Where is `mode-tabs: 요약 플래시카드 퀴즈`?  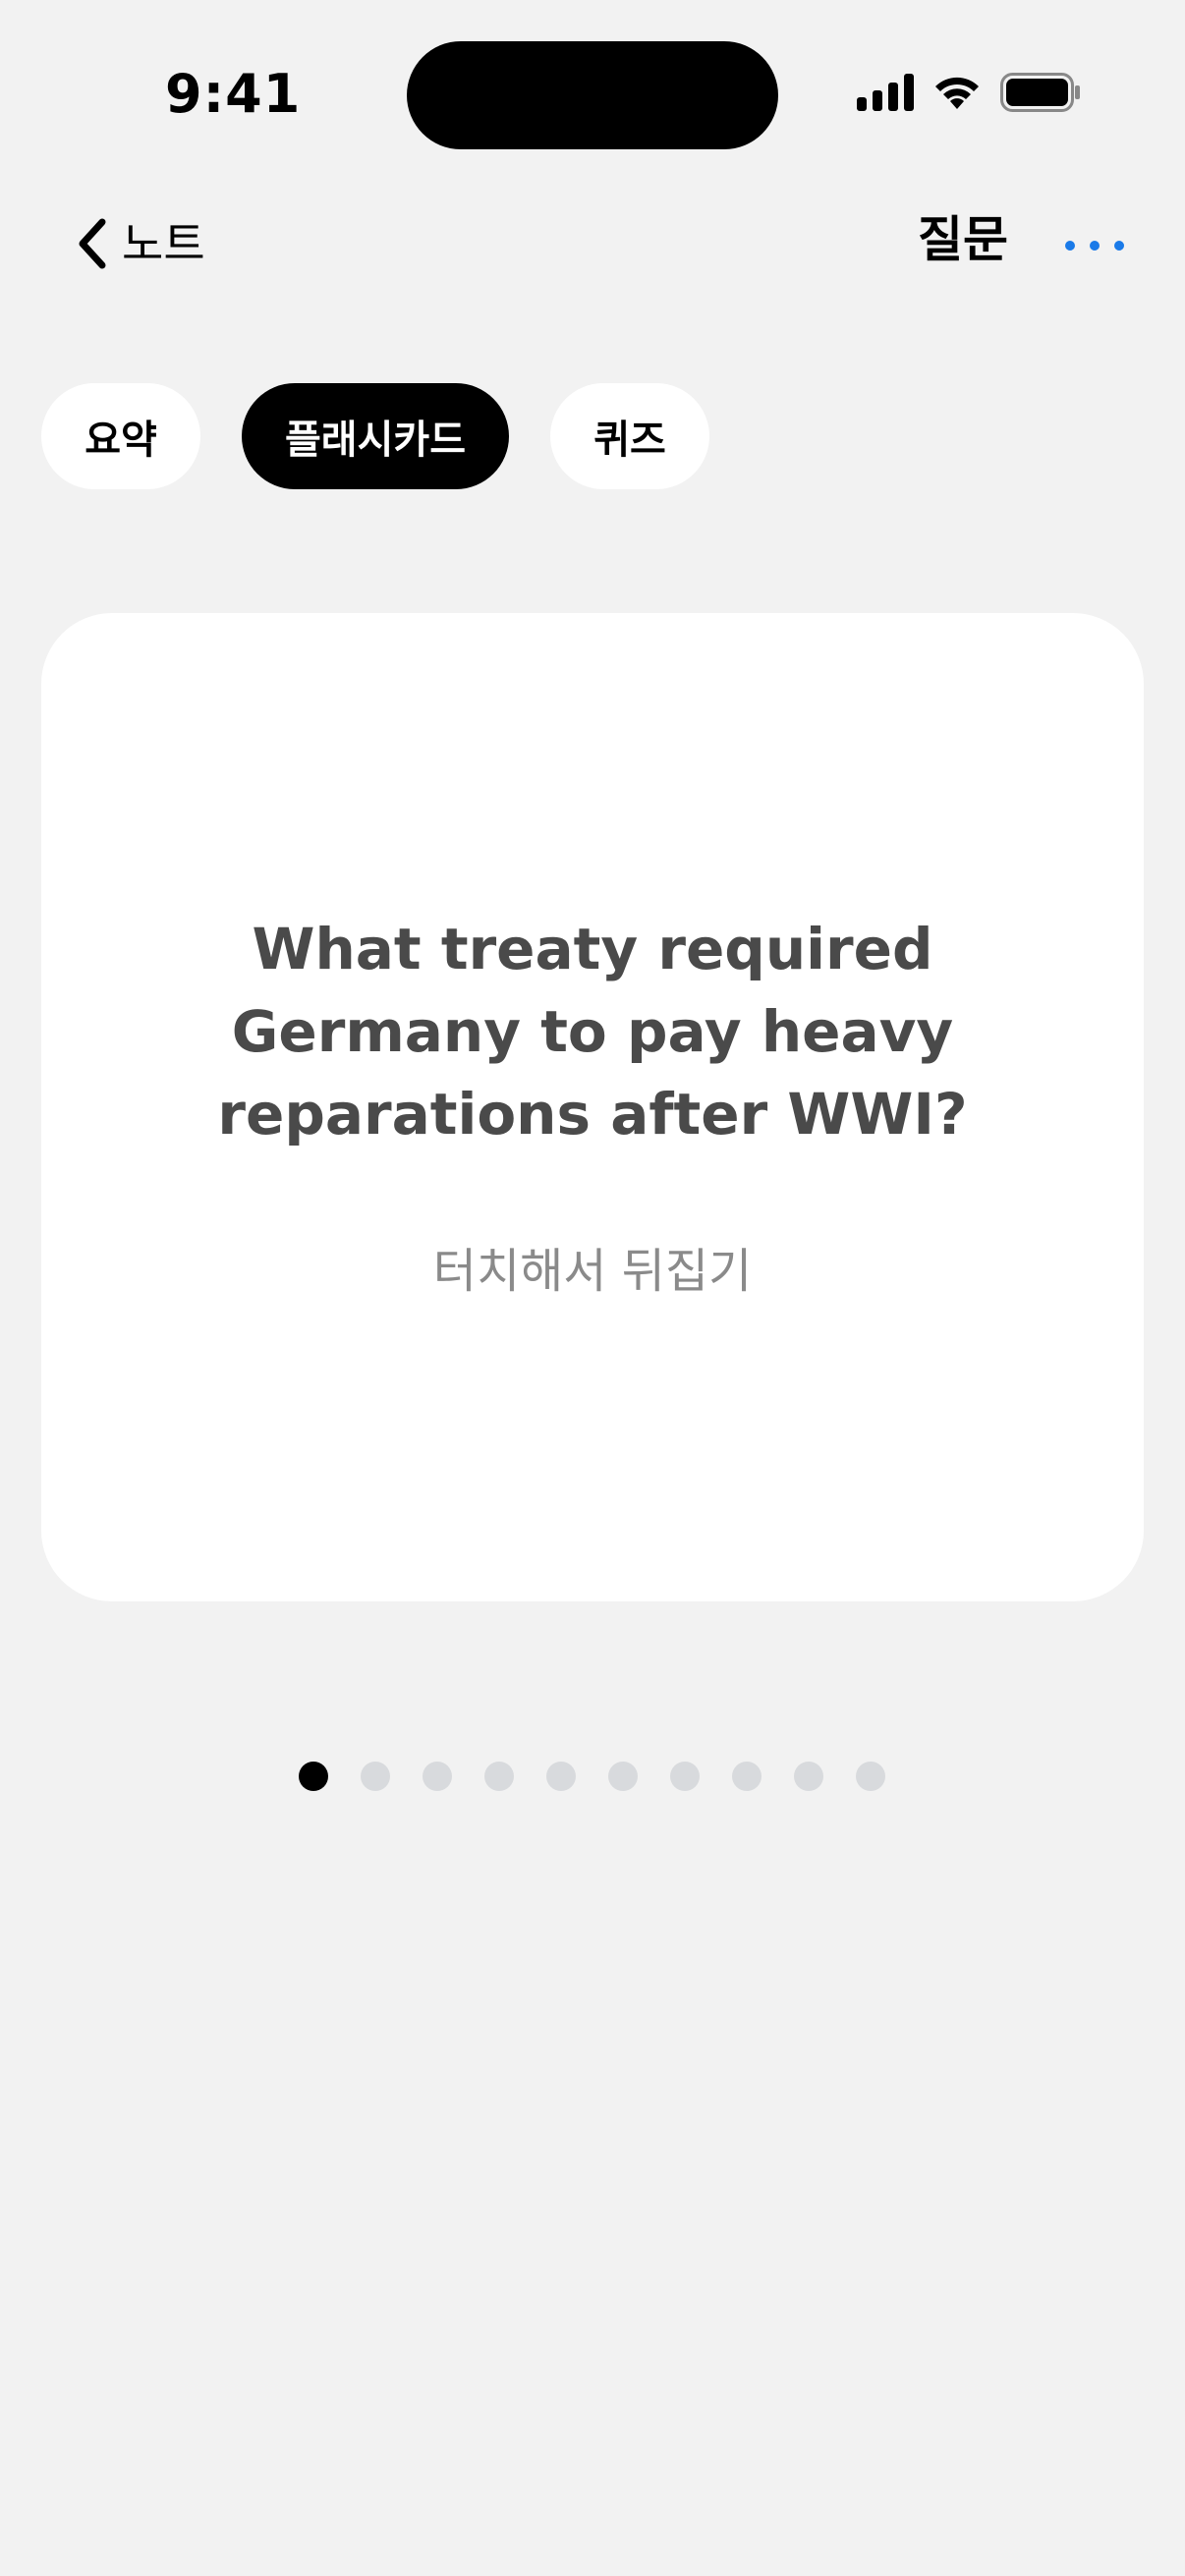 mode-tabs: 요약 플래시카드 퀴즈 is located at coordinates (375, 436).